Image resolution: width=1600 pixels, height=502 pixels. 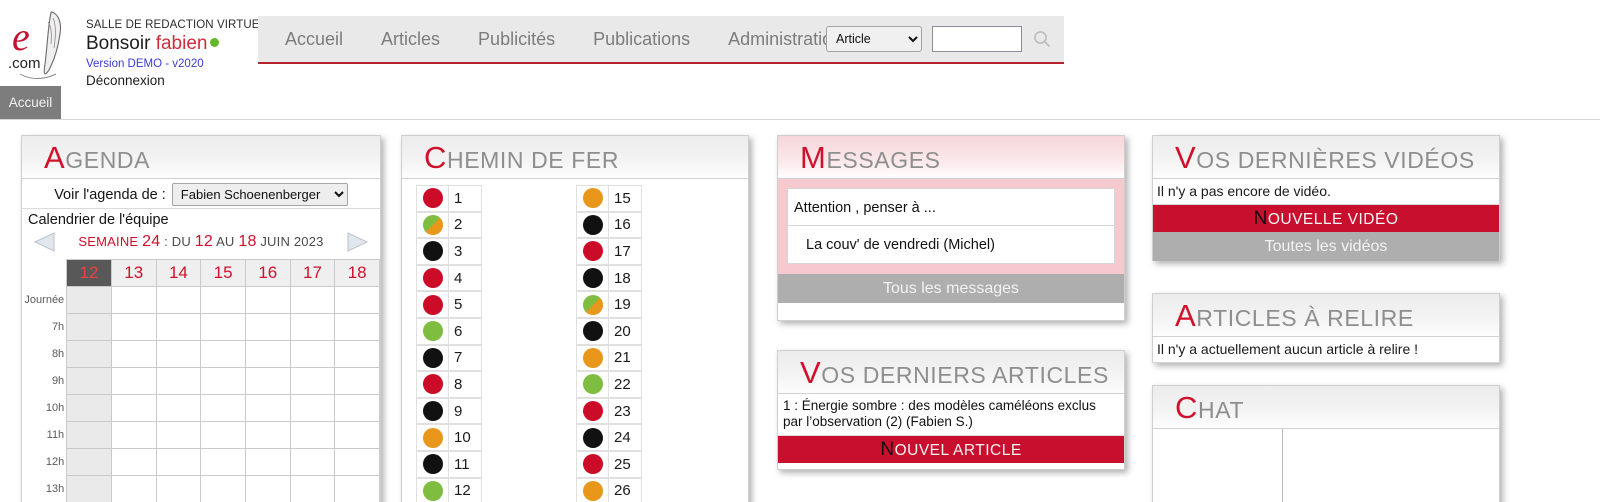 I want to click on logo: e .com, so click(x=40, y=42).